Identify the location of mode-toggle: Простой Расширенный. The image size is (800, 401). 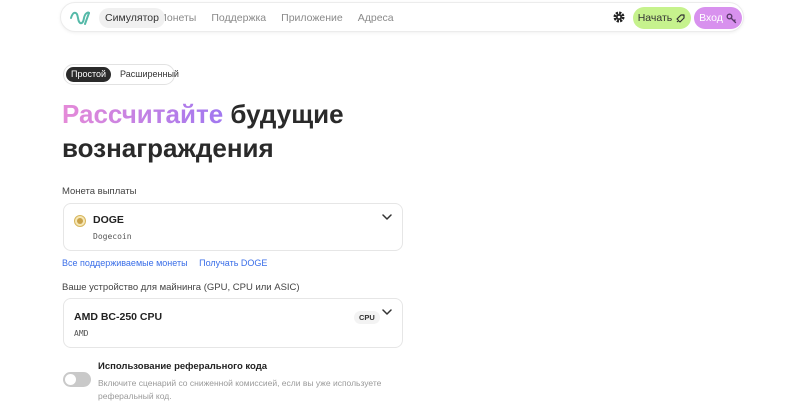
(121, 74).